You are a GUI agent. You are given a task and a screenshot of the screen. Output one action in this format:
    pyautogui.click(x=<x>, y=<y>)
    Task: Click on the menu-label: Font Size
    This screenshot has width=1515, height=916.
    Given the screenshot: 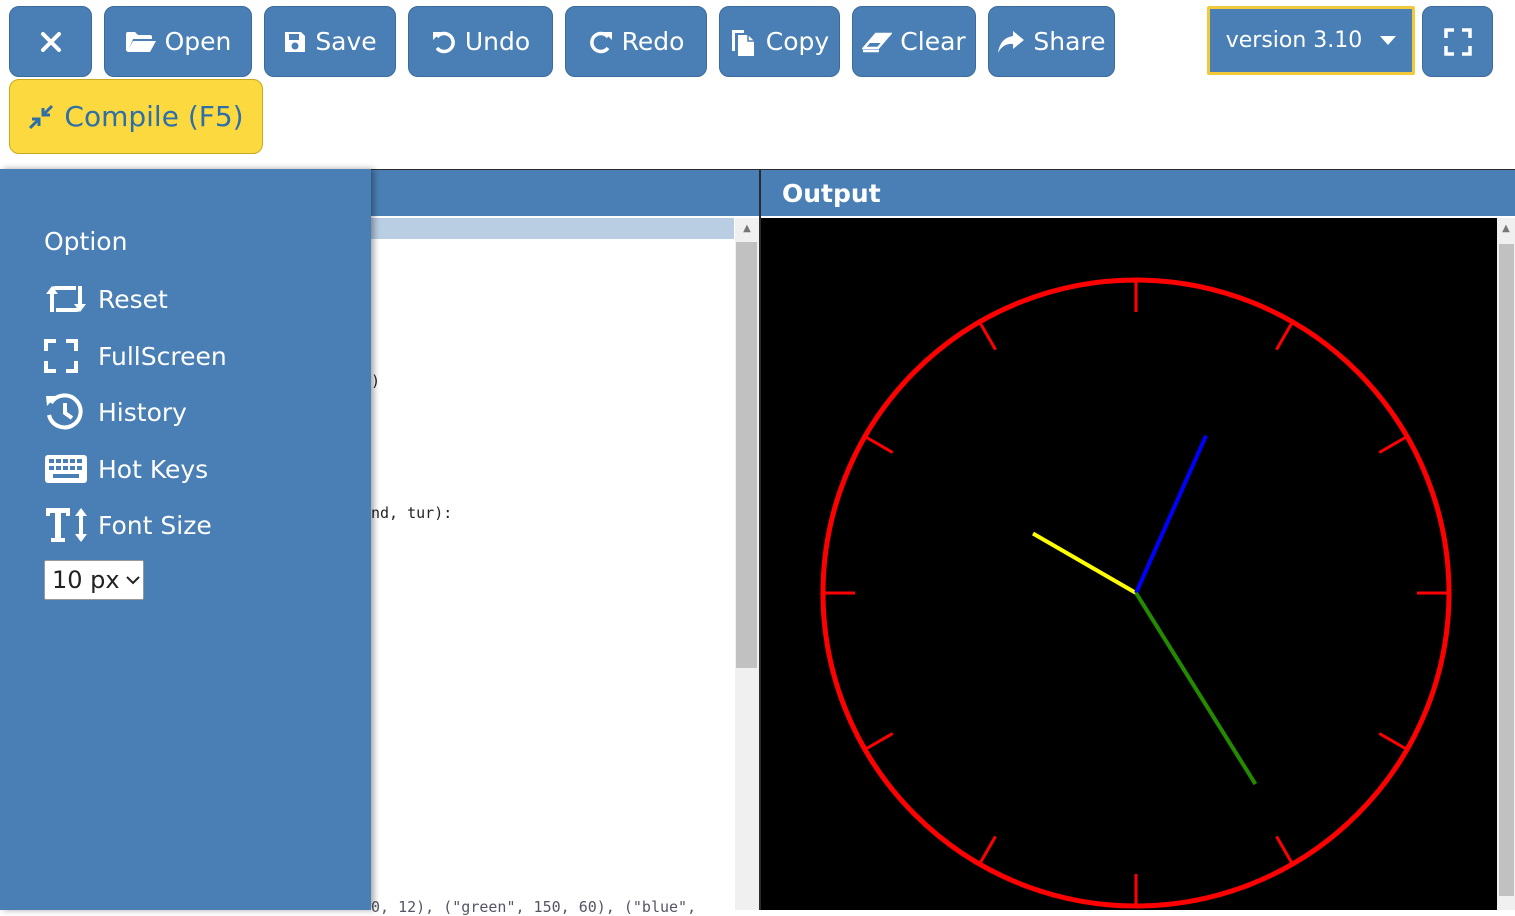 What is the action you would take?
    pyautogui.click(x=155, y=525)
    